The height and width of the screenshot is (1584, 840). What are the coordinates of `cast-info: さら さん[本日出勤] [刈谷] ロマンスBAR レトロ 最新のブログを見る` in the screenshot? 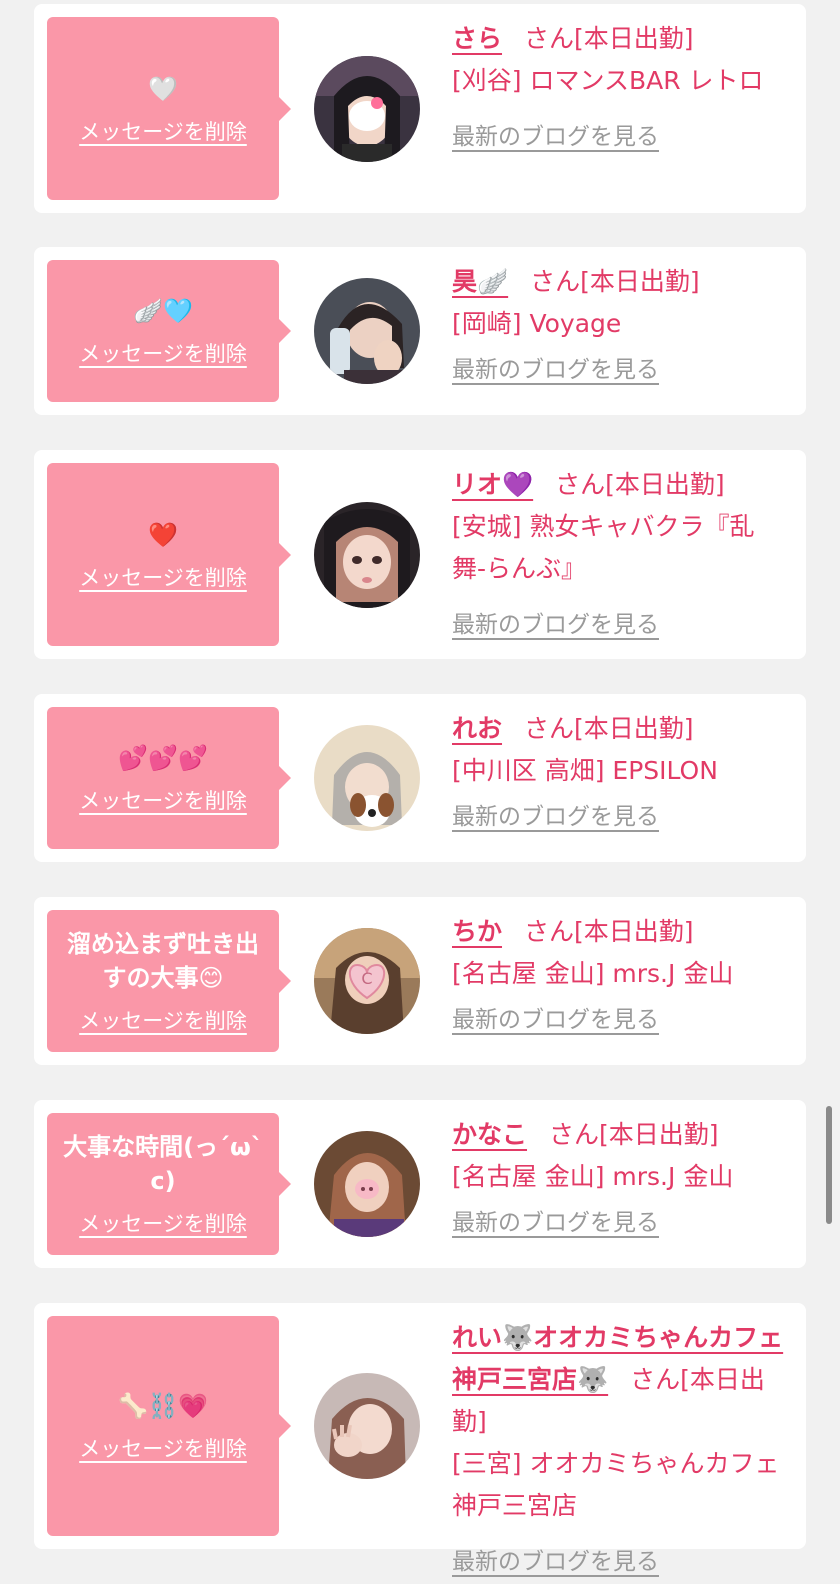 It's located at (620, 88).